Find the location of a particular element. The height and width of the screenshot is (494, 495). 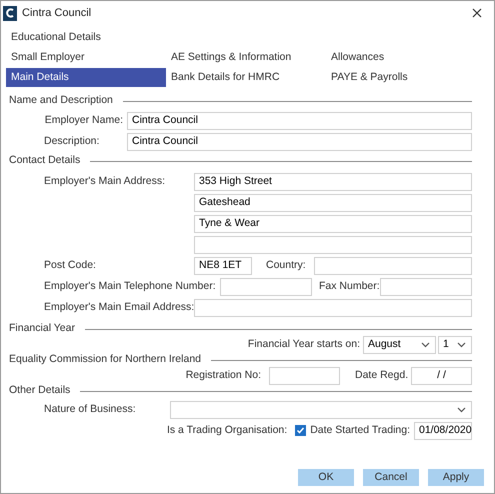

field-label: Country: is located at coordinates (286, 265).